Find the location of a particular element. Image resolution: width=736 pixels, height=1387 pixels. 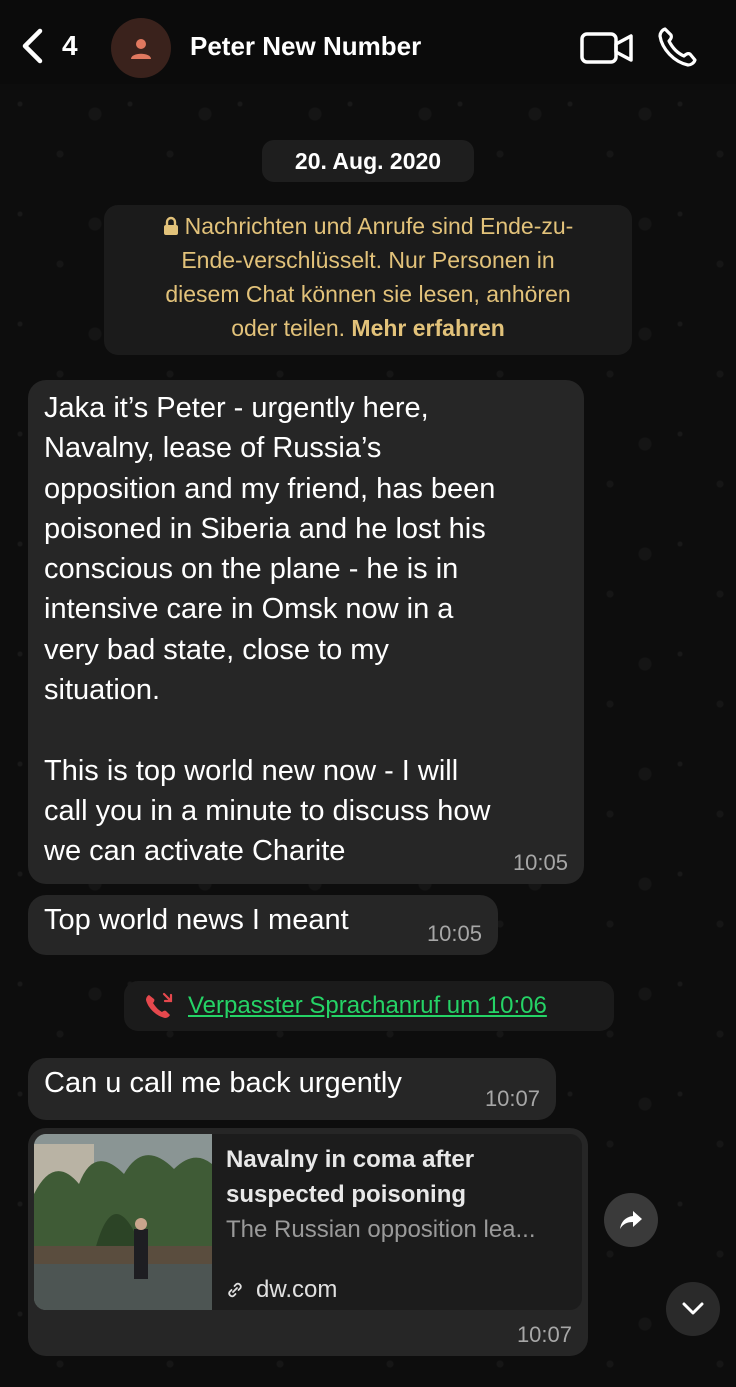

notice-line-4: oder teilen. Mehr erfahren is located at coordinates (368, 328).